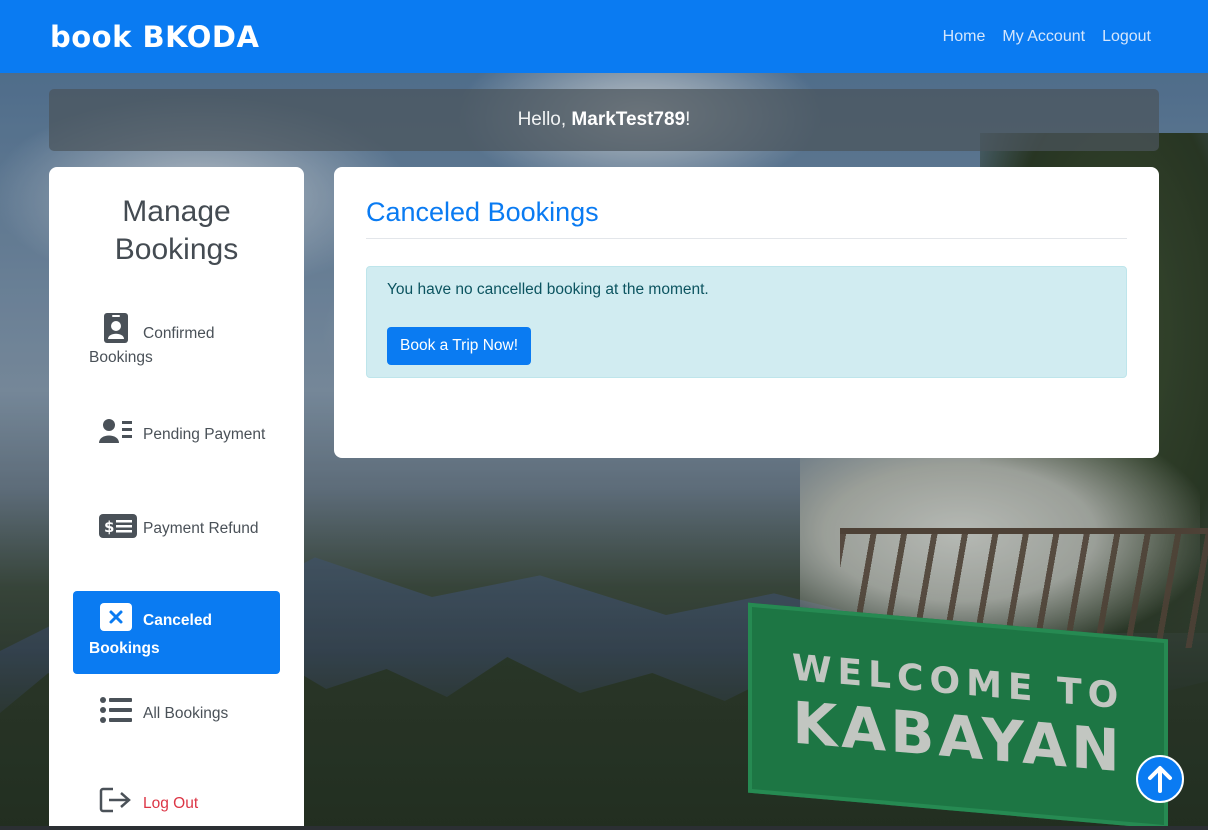 Image resolution: width=1208 pixels, height=830 pixels. Describe the element at coordinates (116, 434) in the screenshot. I see `user-list-icon` at that location.